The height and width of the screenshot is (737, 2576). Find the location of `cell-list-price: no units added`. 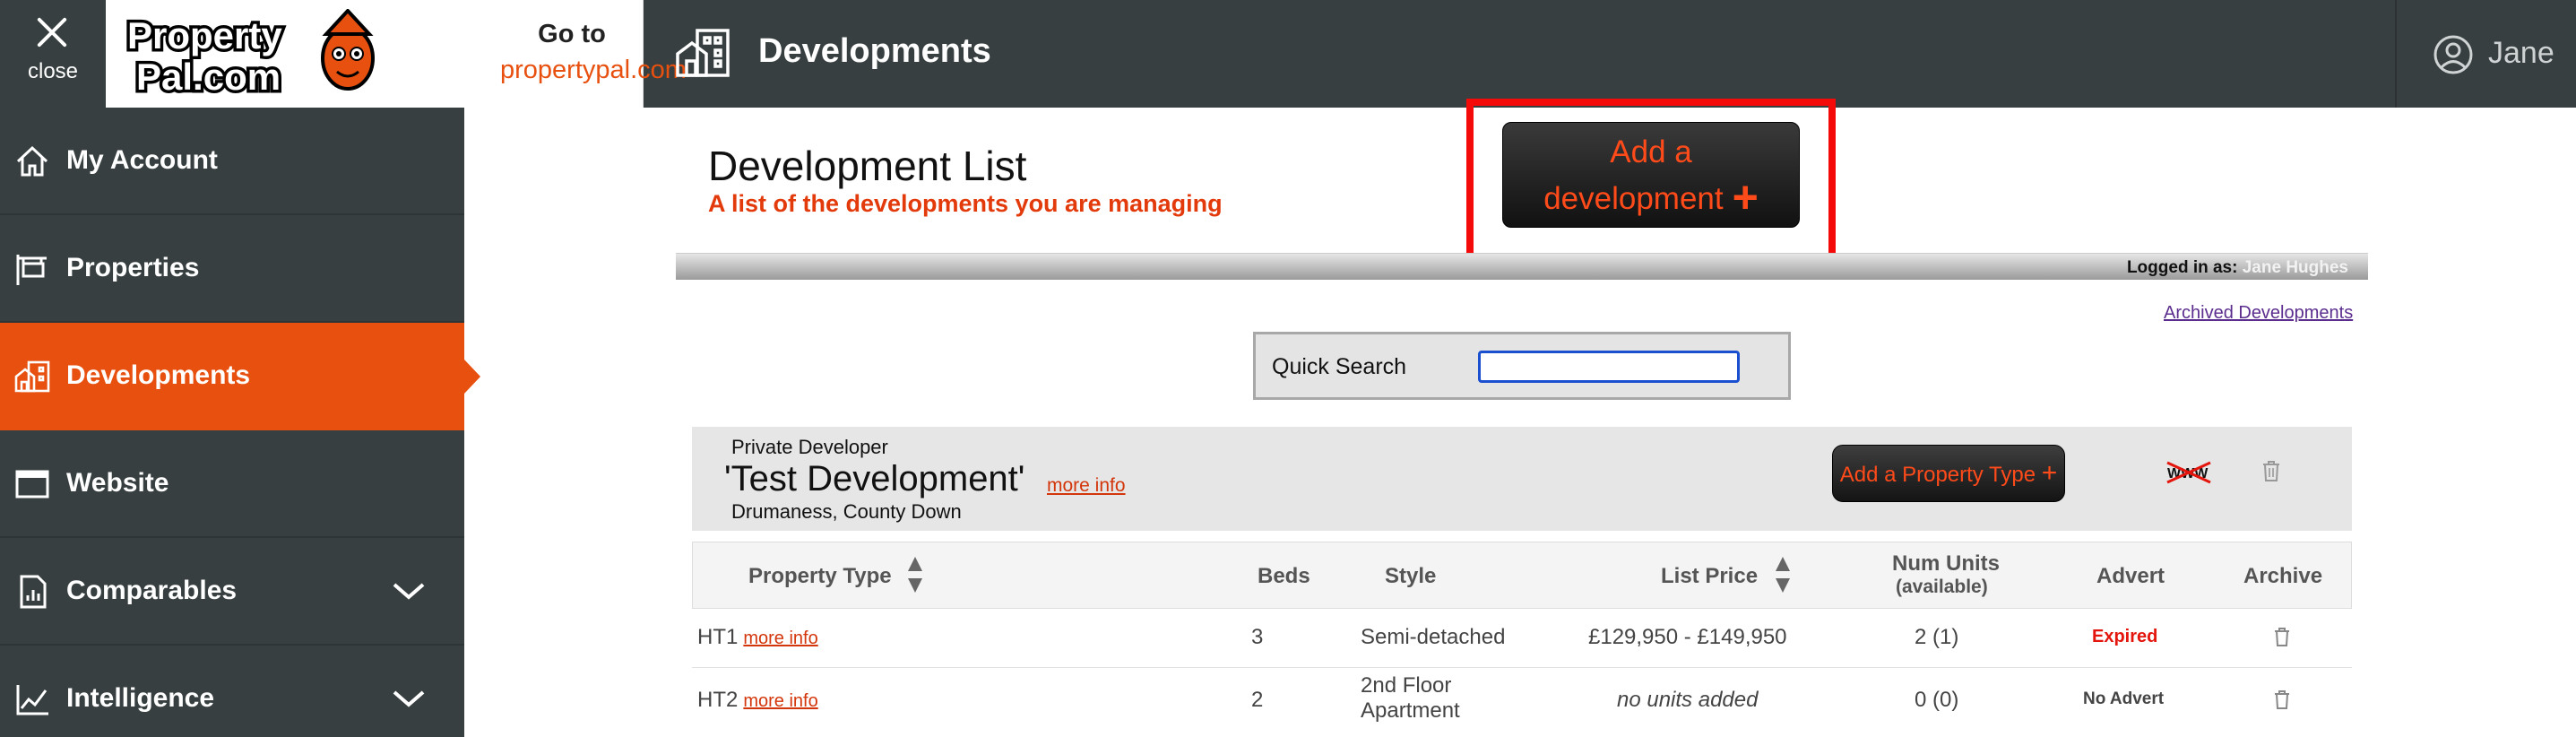

cell-list-price: no units added is located at coordinates (1688, 700).